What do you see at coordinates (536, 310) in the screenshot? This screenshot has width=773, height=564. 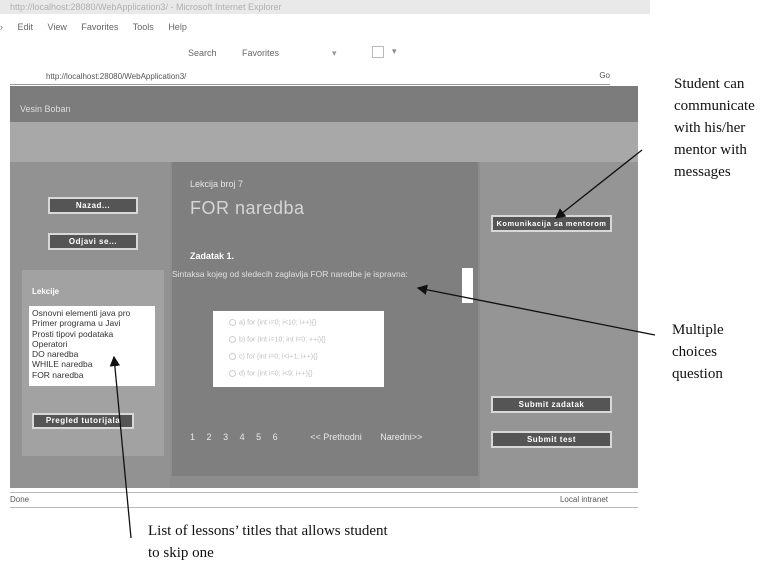 I see `arrow-mcq` at bounding box center [536, 310].